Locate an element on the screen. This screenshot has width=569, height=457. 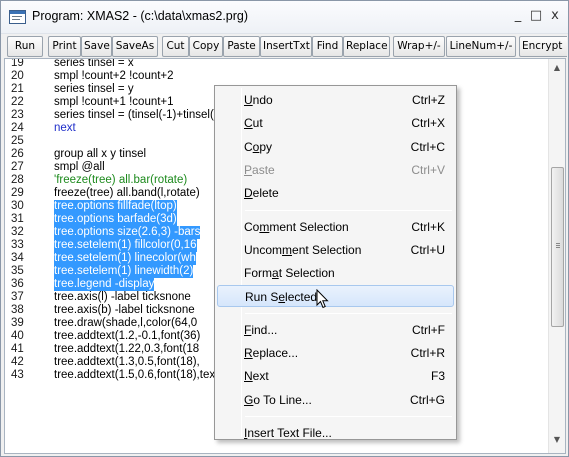
menu-item-shortcut: Ctrl+G is located at coordinates (427, 399).